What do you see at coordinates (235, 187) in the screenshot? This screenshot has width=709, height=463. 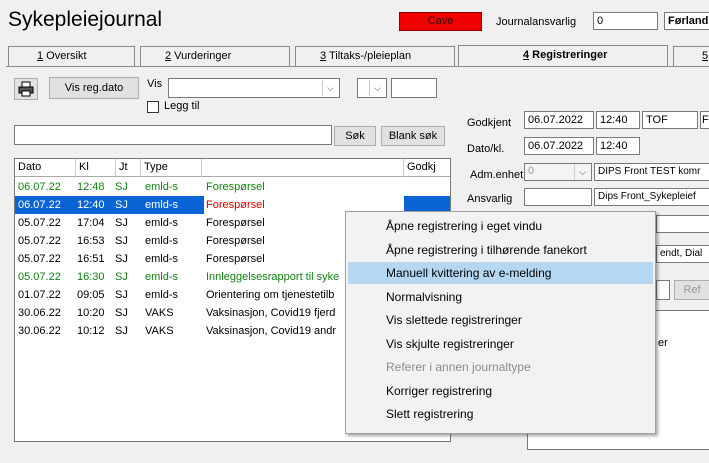 I see `cell-description: Forespørsel` at bounding box center [235, 187].